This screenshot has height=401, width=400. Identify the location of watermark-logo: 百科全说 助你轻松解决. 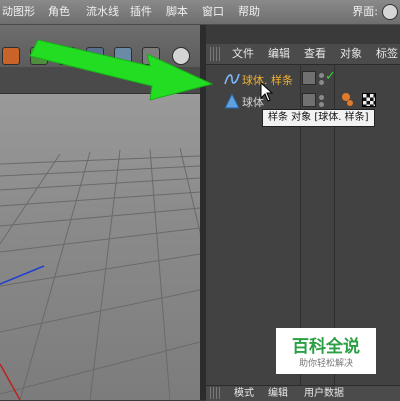
(326, 351).